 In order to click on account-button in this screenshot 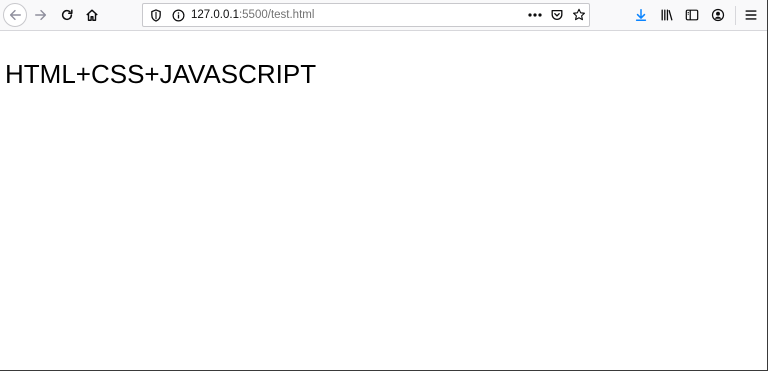, I will do `click(718, 15)`.